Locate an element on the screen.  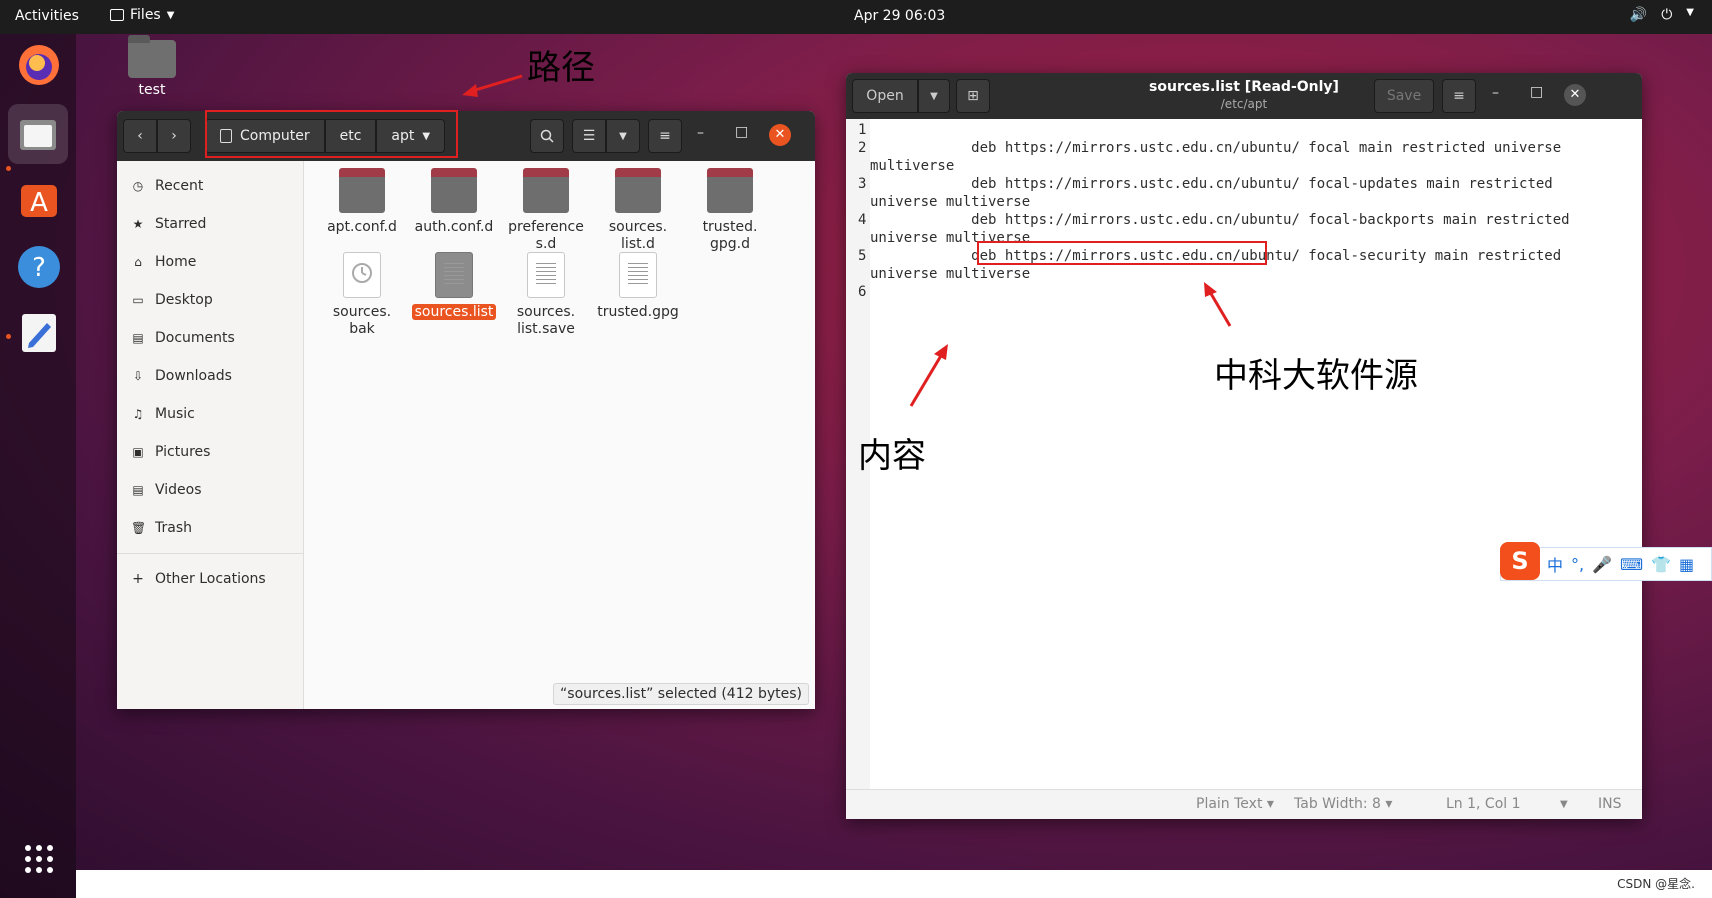
keyboard-icon: ⌨ is located at coordinates (1631, 564).